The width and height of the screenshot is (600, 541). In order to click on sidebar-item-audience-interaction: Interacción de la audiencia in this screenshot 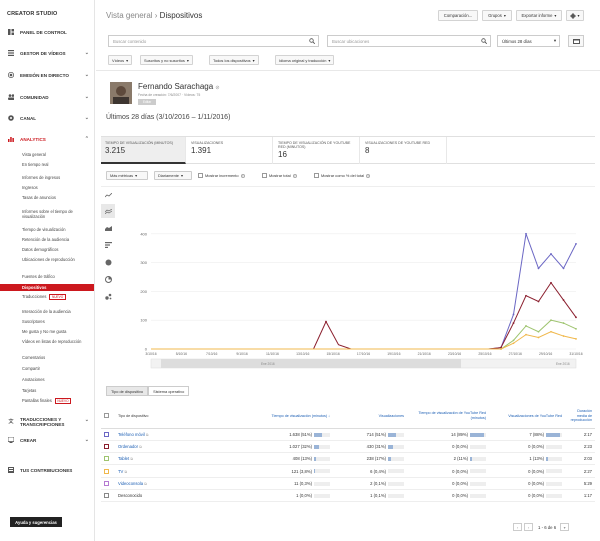, I will do `click(57, 311)`.